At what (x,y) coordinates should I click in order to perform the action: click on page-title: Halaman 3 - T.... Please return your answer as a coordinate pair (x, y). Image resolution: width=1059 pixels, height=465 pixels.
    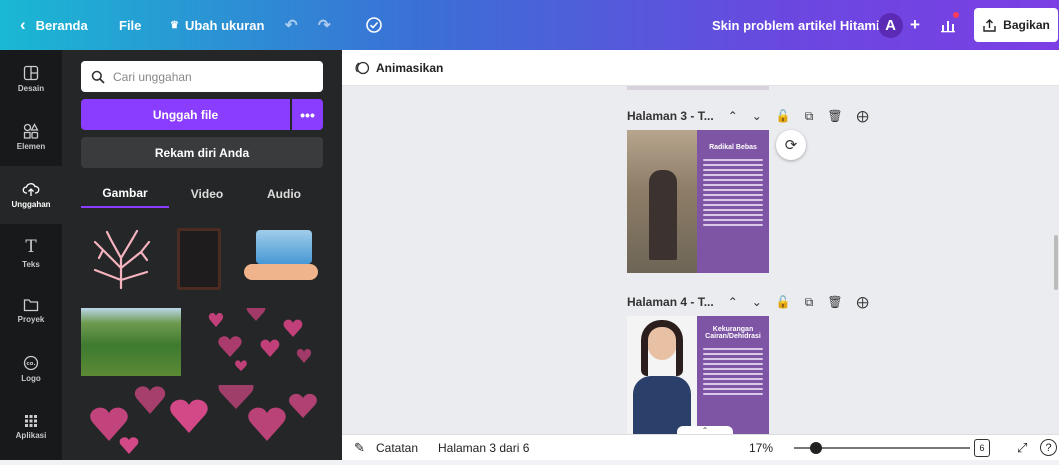
    Looking at the image, I should click on (670, 116).